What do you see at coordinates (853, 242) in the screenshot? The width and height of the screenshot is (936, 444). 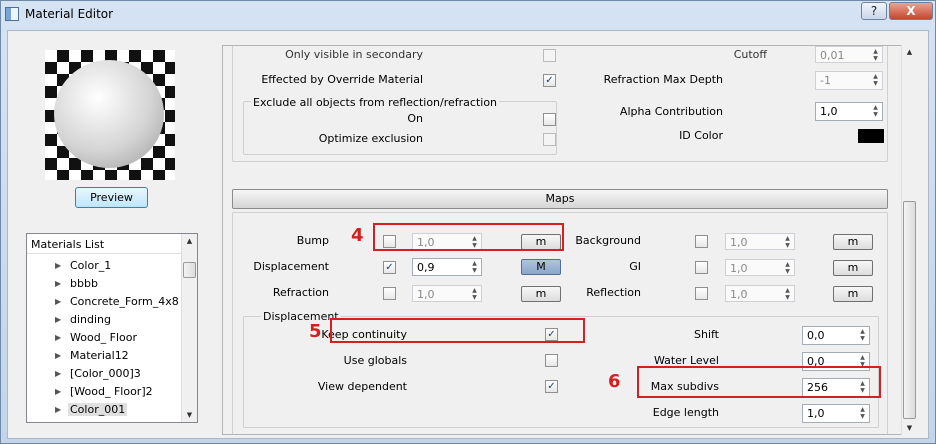 I see `background-map-button: m` at bounding box center [853, 242].